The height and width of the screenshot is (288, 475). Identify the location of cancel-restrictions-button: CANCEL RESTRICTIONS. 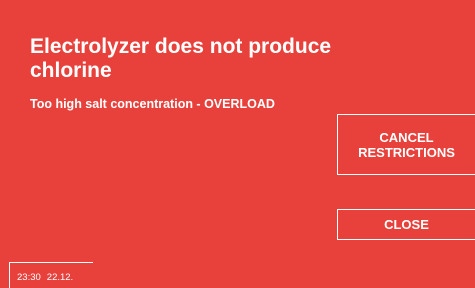
(406, 144).